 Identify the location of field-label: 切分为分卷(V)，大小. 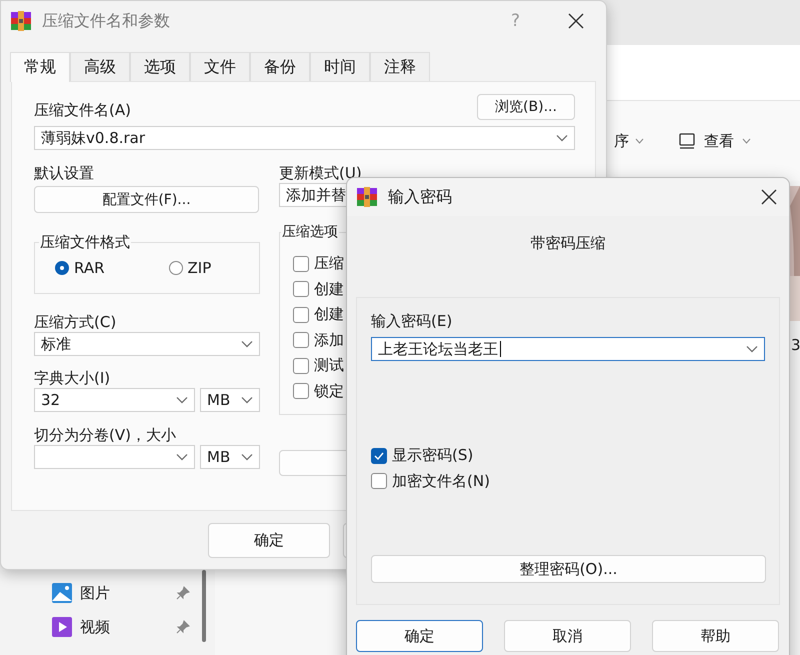
(105, 435).